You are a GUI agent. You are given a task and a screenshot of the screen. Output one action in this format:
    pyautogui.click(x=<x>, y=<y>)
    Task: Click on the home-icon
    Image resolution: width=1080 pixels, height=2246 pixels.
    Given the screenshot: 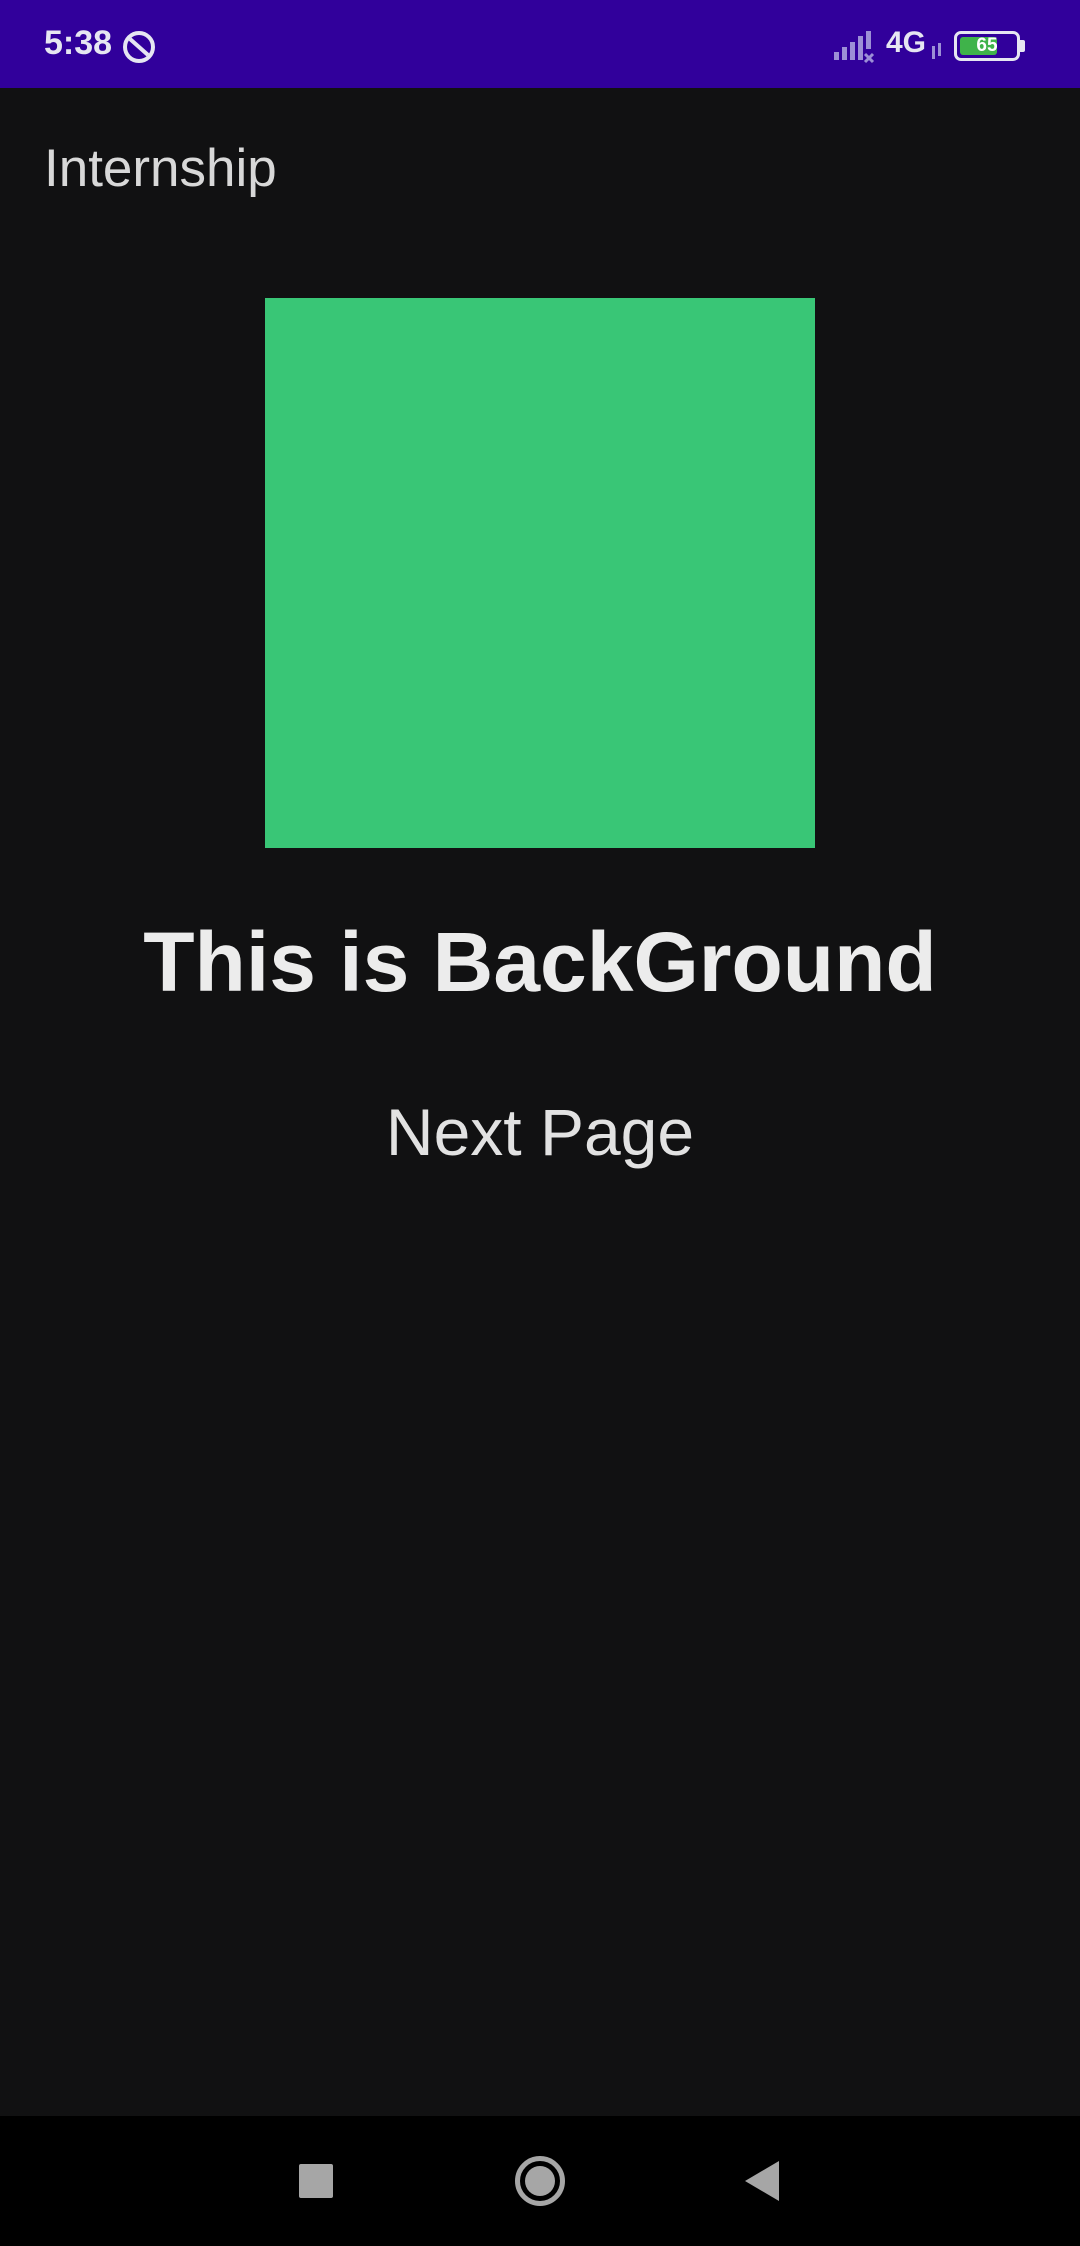 What is the action you would take?
    pyautogui.click(x=540, y=2181)
    